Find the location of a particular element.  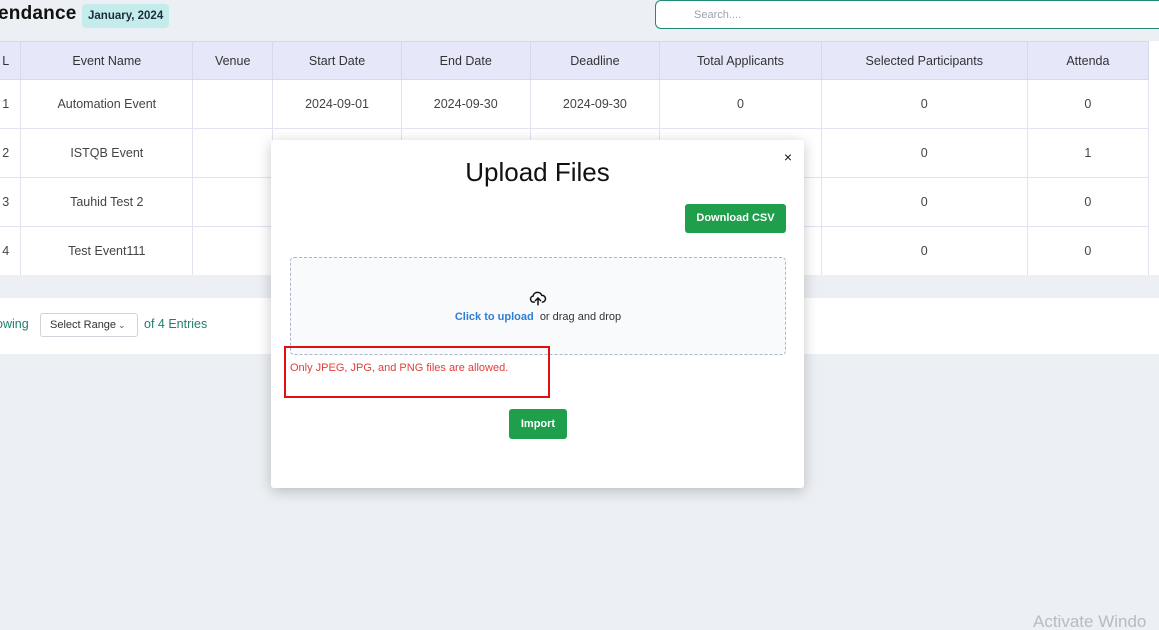

file-dropzone: Click to upload or drag and drop is located at coordinates (538, 306).